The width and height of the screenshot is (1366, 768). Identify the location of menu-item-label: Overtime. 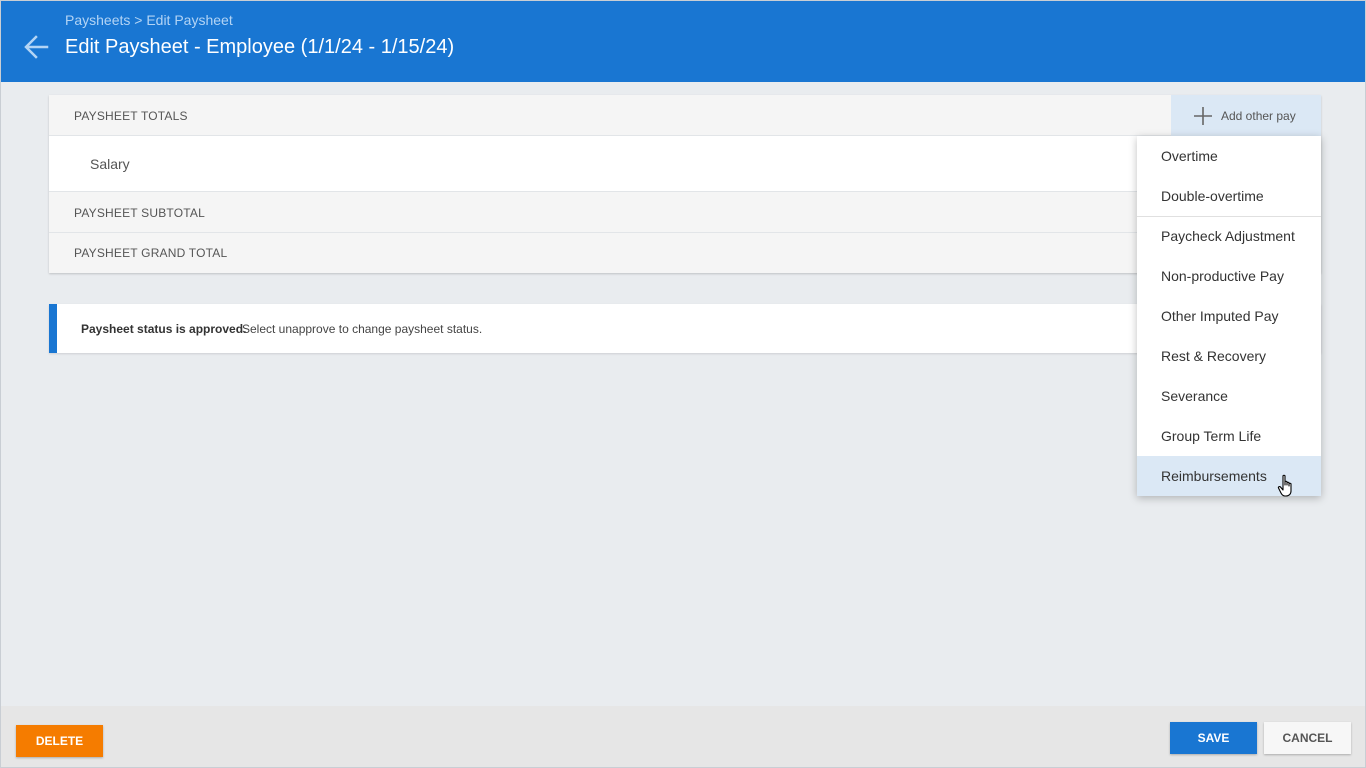
(1189, 156).